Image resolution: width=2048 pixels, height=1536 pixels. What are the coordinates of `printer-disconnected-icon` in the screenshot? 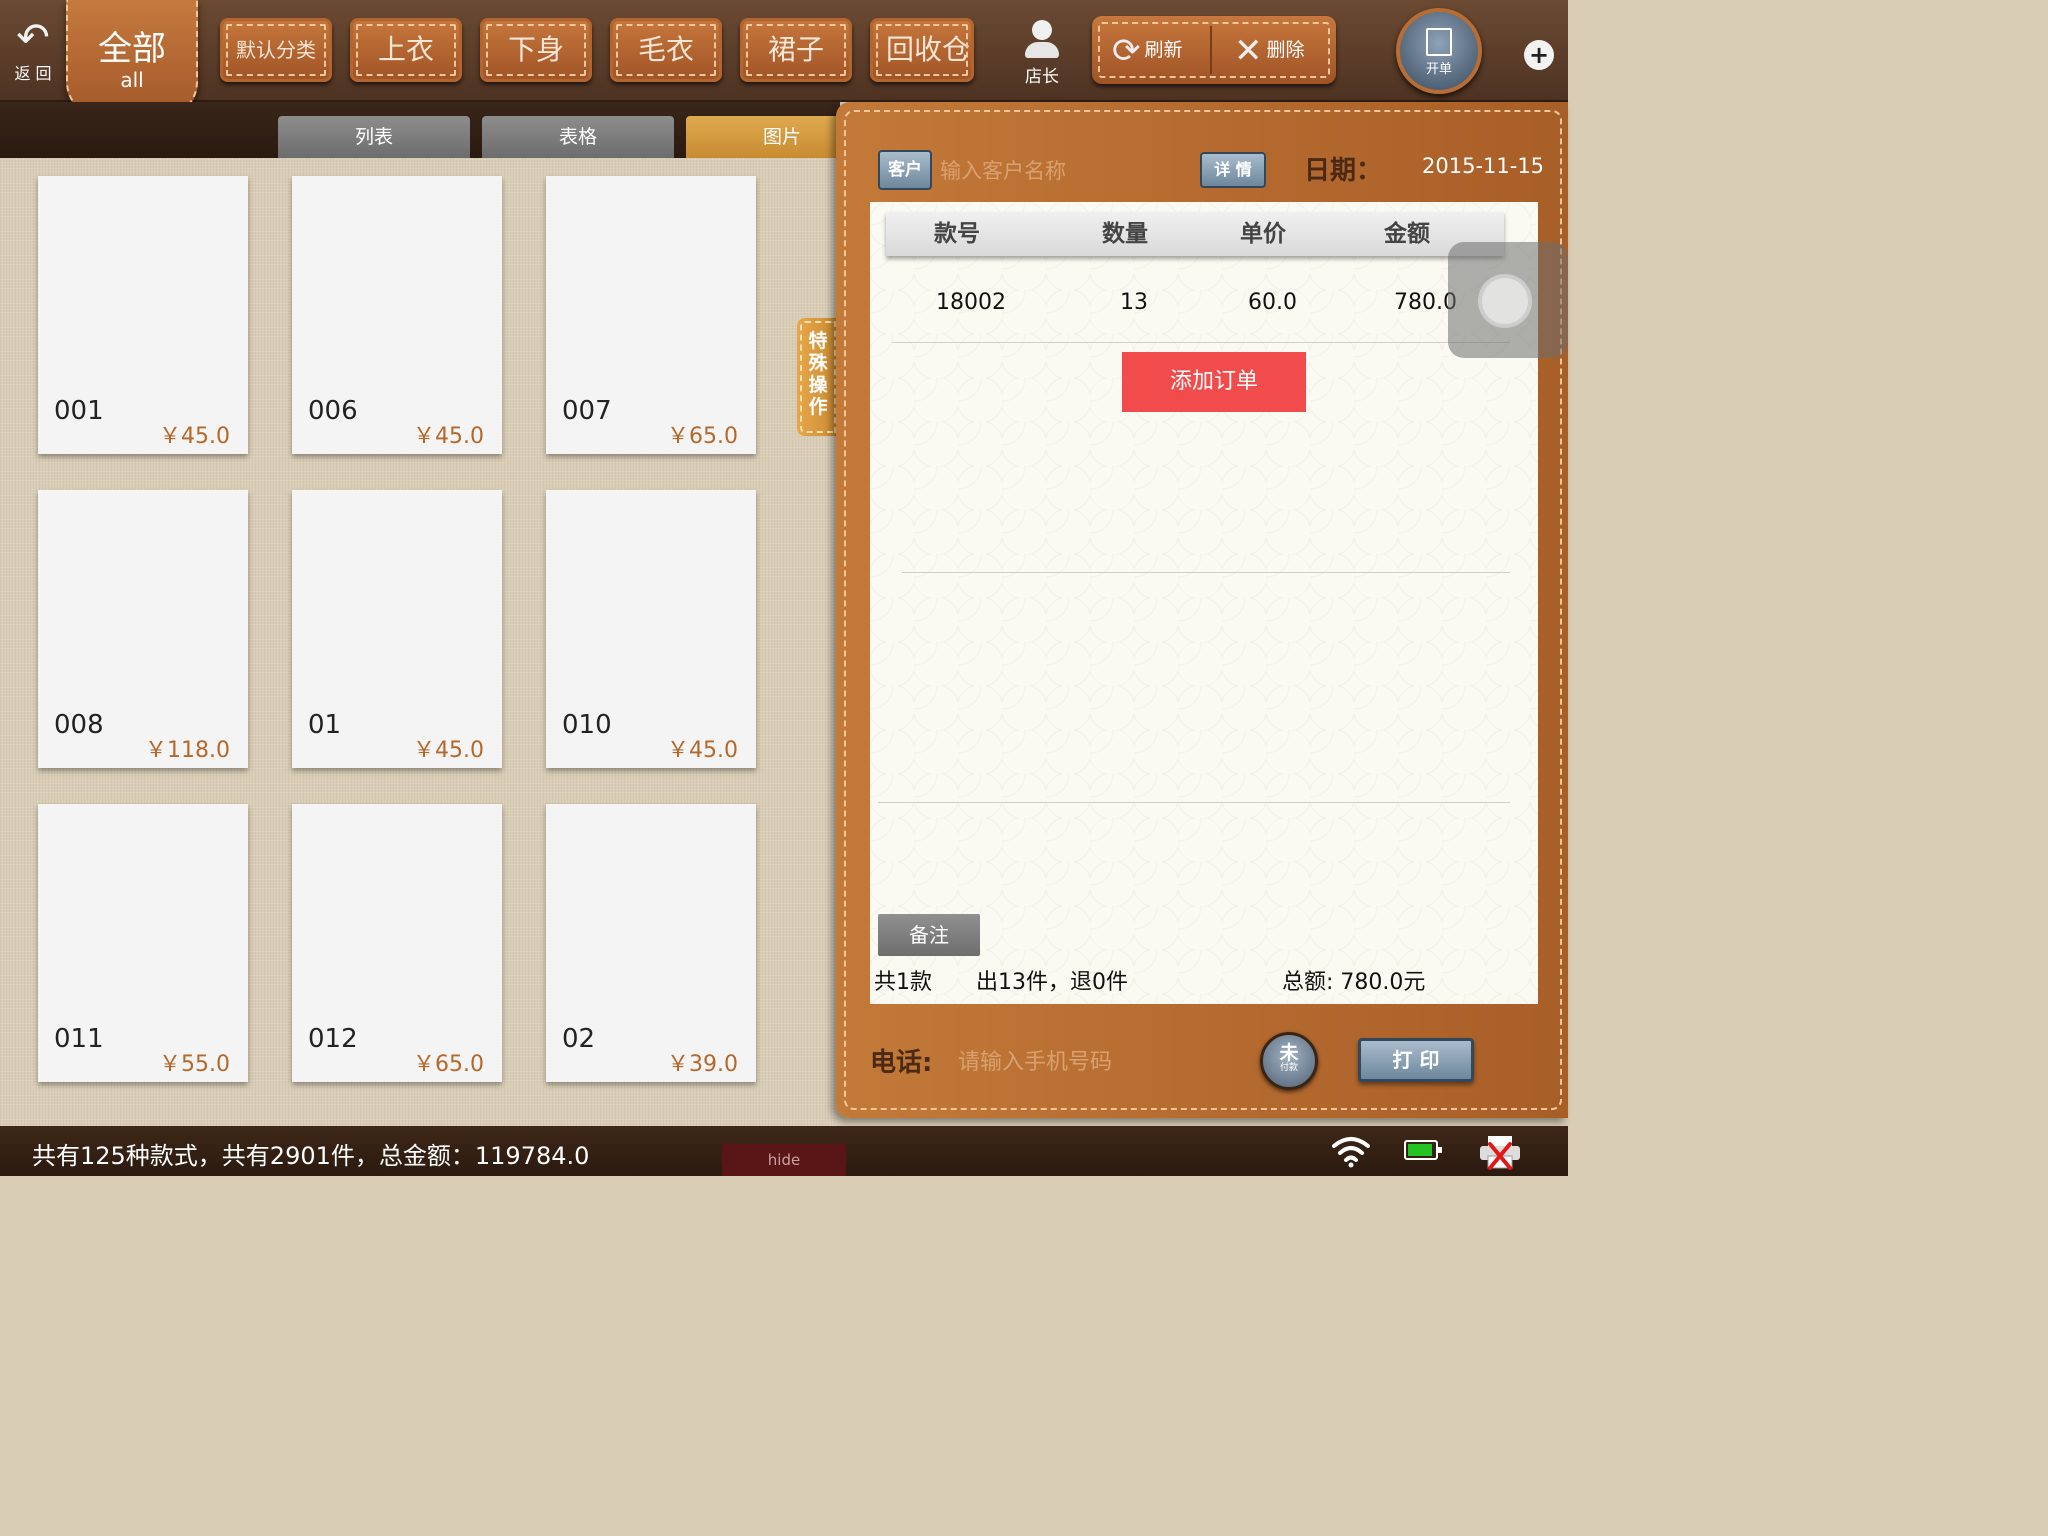 It's located at (1500, 1152).